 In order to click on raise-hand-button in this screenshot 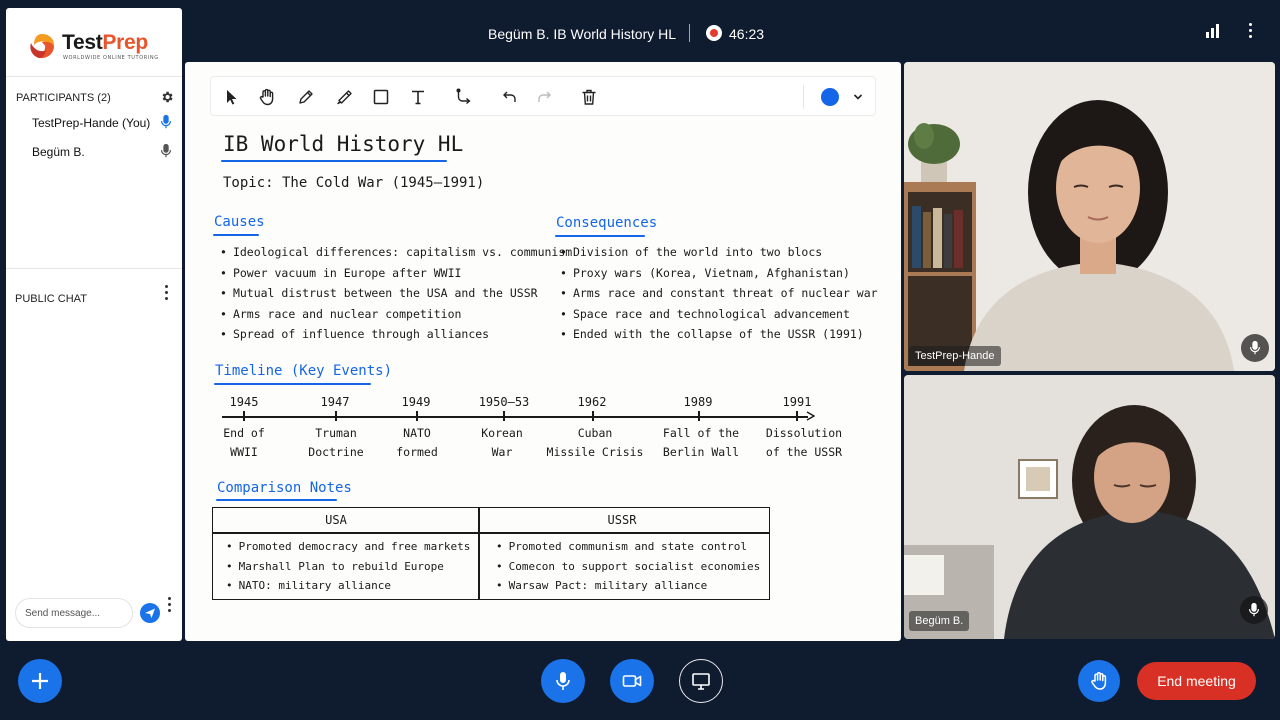, I will do `click(1099, 681)`.